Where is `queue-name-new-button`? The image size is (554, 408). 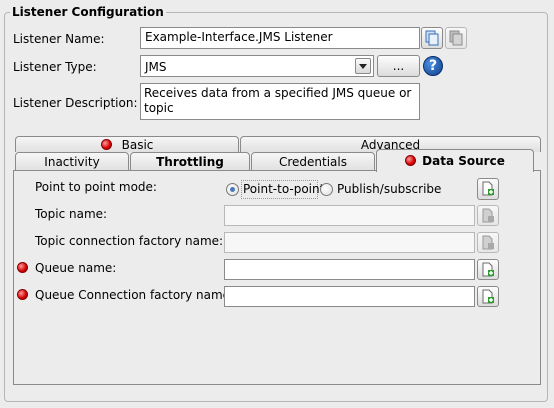 queue-name-new-button is located at coordinates (488, 269).